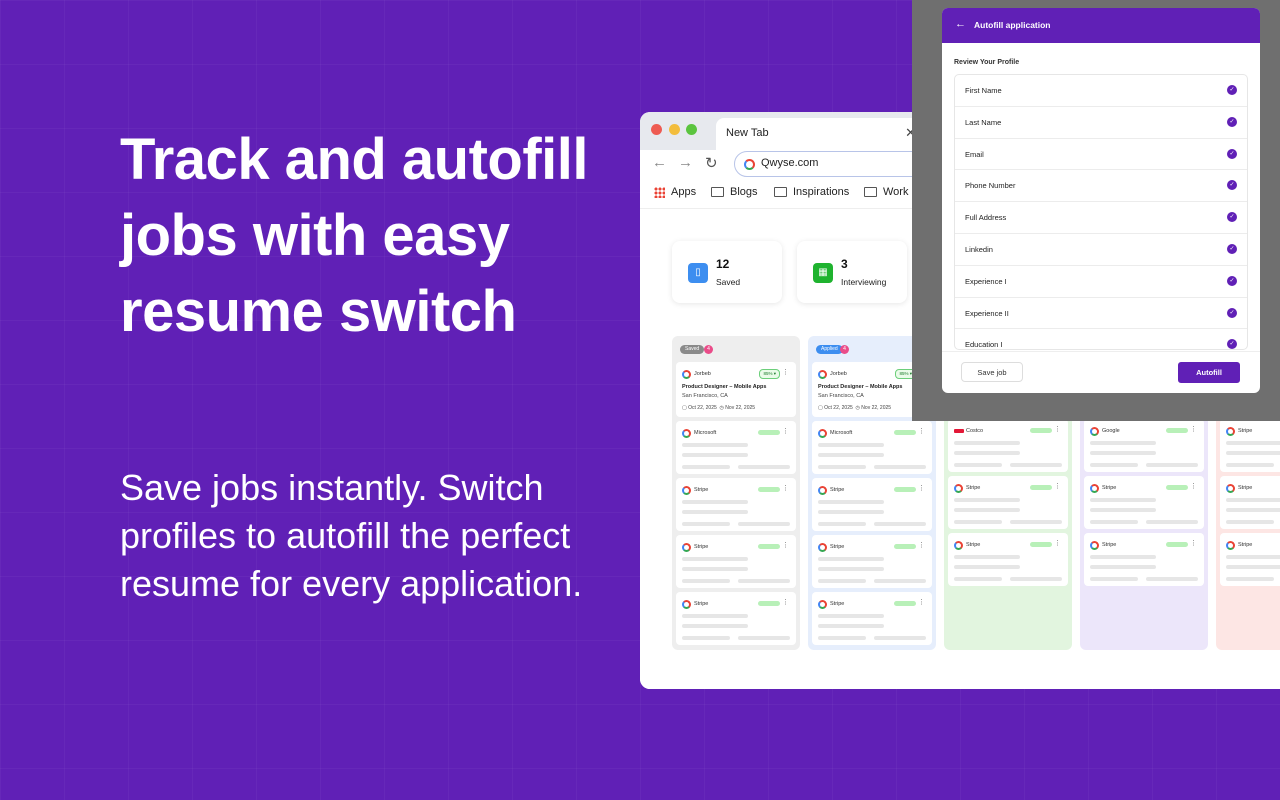 This screenshot has width=1280, height=800. Describe the element at coordinates (1101, 250) in the screenshot. I see `profile-field-row: Linkedin ✓` at that location.